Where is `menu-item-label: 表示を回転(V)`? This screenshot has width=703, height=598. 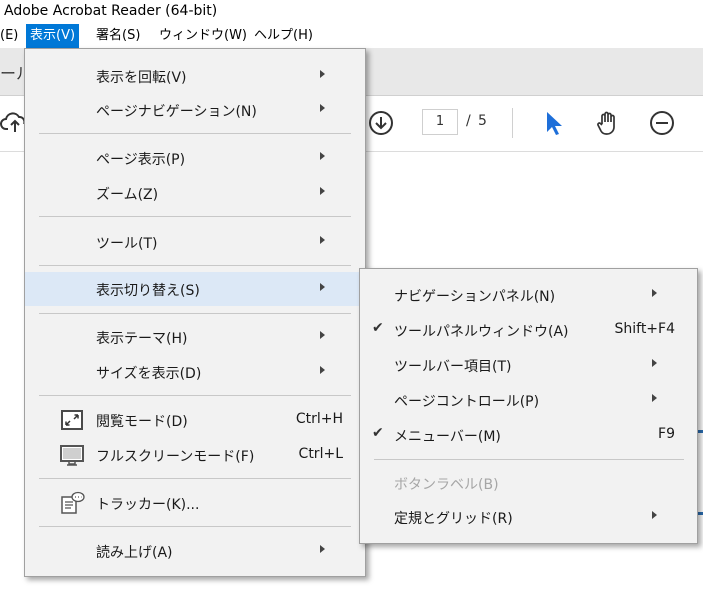
menu-item-label: 表示を回転(V) is located at coordinates (141, 78).